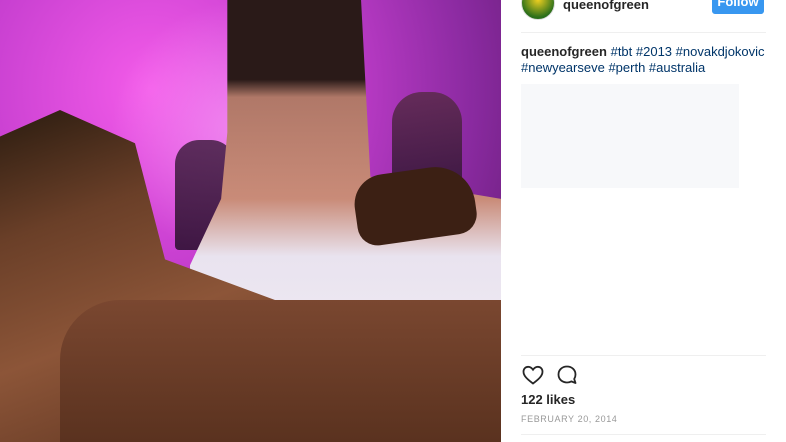 This screenshot has height=442, width=786. What do you see at coordinates (550, 375) in the screenshot?
I see `action-bar` at bounding box center [550, 375].